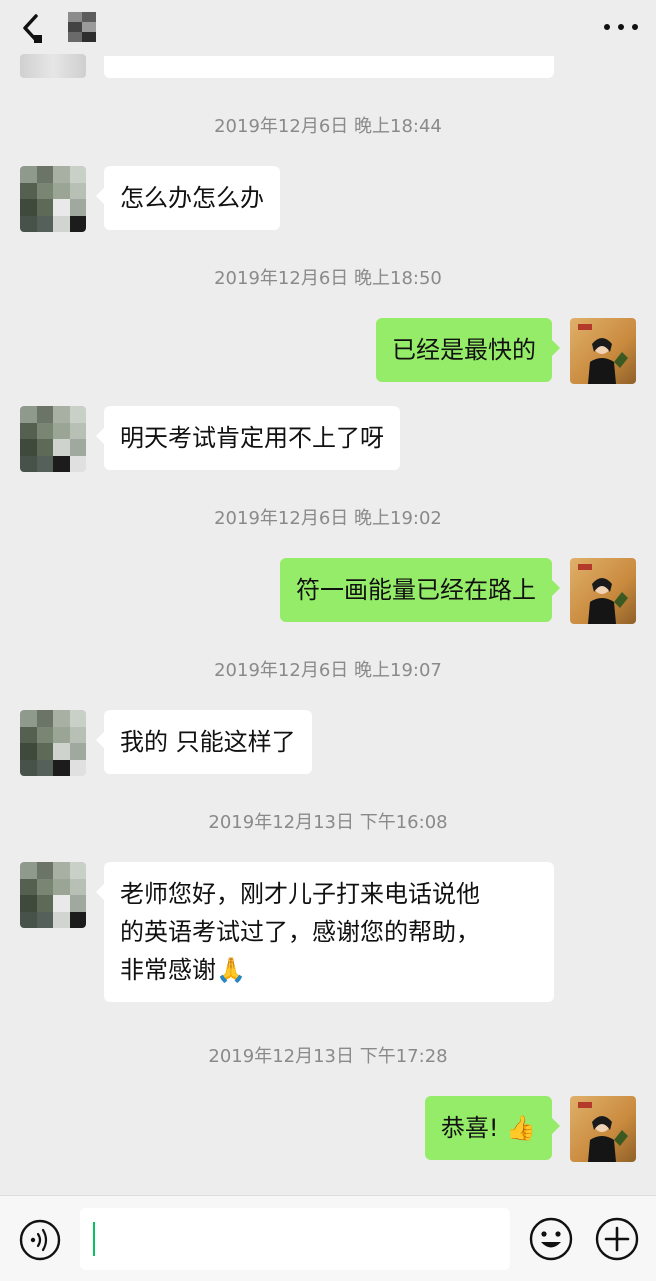 The image size is (656, 1281). Describe the element at coordinates (521, 1128) in the screenshot. I see `thumbs-up-emoji-icon: 👍` at that location.